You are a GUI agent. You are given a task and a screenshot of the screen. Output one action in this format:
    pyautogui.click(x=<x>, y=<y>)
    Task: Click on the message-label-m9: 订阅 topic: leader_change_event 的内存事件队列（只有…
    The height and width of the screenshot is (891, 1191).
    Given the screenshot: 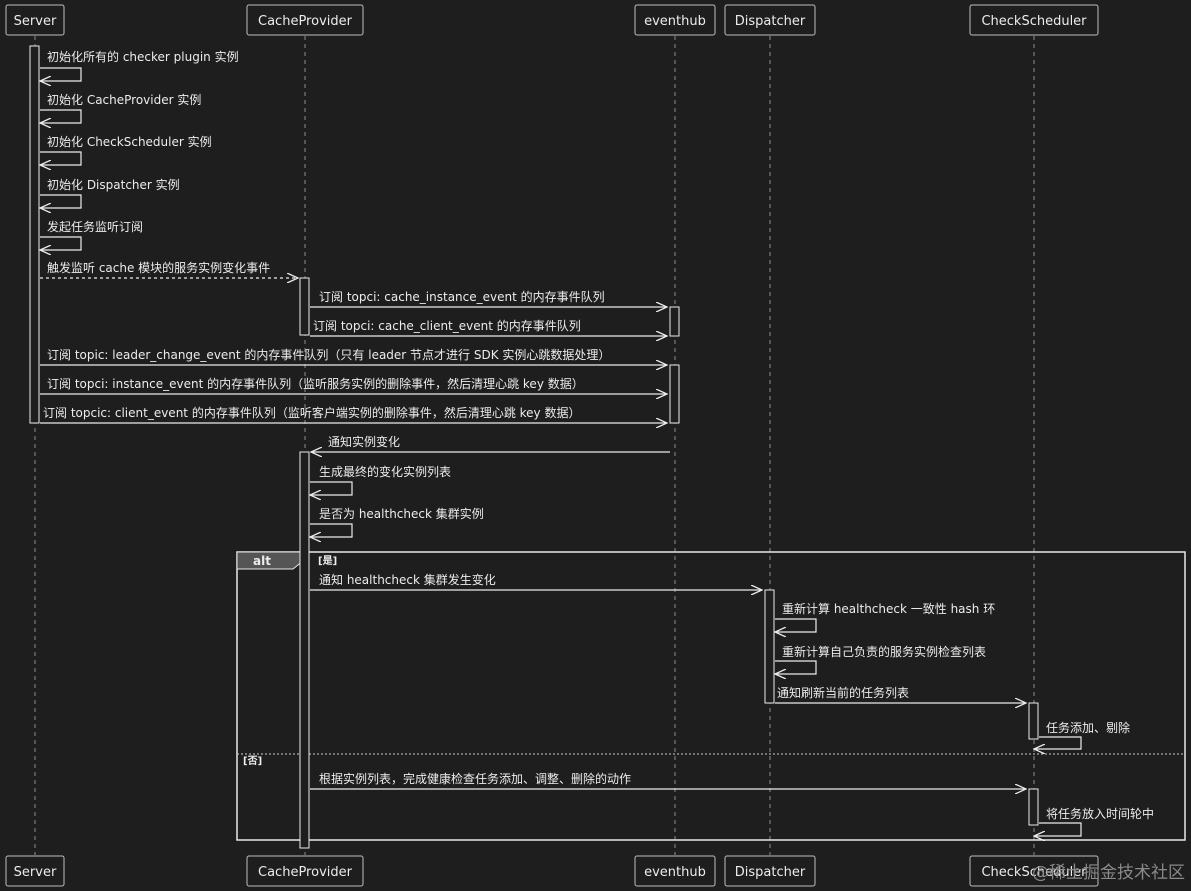 What is the action you would take?
    pyautogui.click(x=328, y=354)
    